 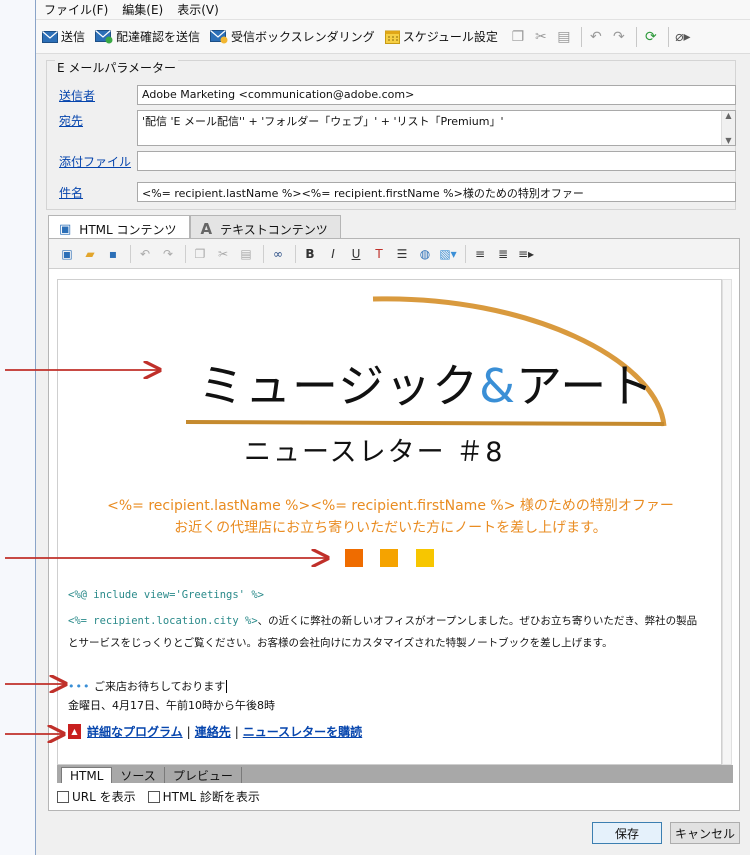 I want to click on subscribe-link: ニュースレターを購読, so click(x=302, y=731).